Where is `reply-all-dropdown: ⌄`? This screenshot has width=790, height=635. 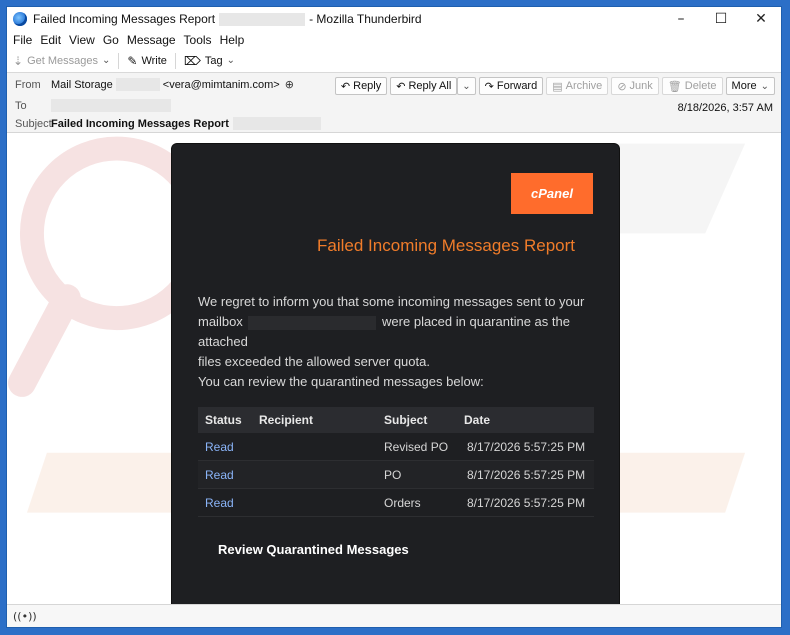 reply-all-dropdown: ⌄ is located at coordinates (466, 86).